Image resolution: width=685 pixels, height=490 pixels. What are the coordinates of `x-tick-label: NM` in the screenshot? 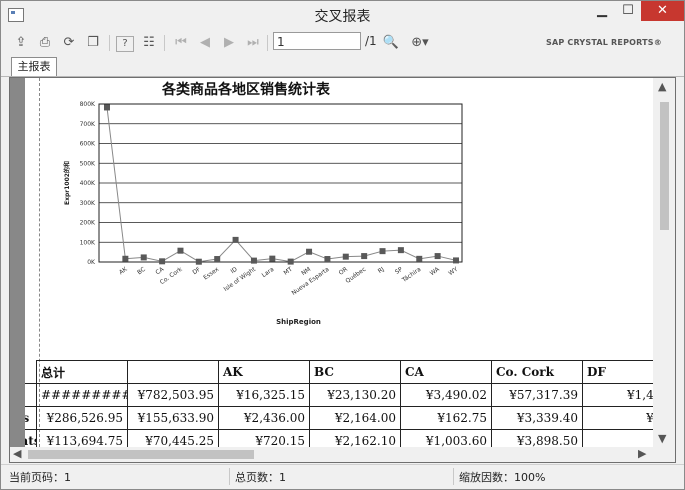 It's located at (306, 271).